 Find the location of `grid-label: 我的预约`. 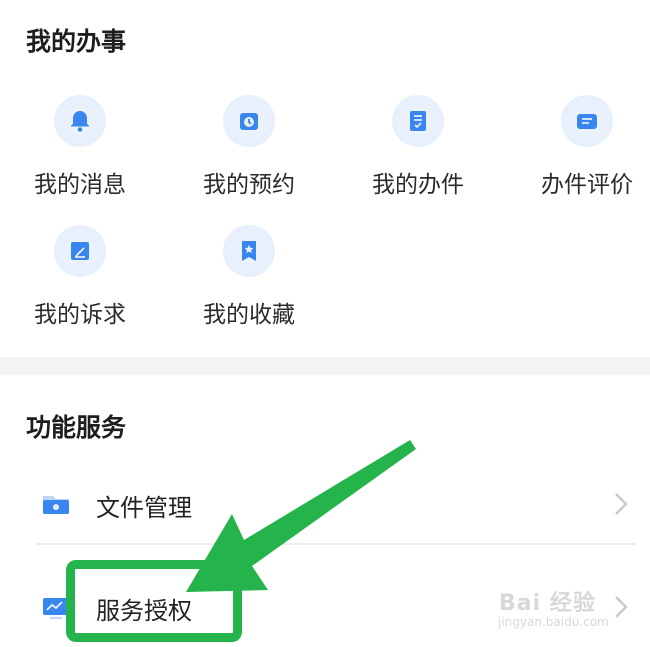

grid-label: 我的预约 is located at coordinates (249, 185).